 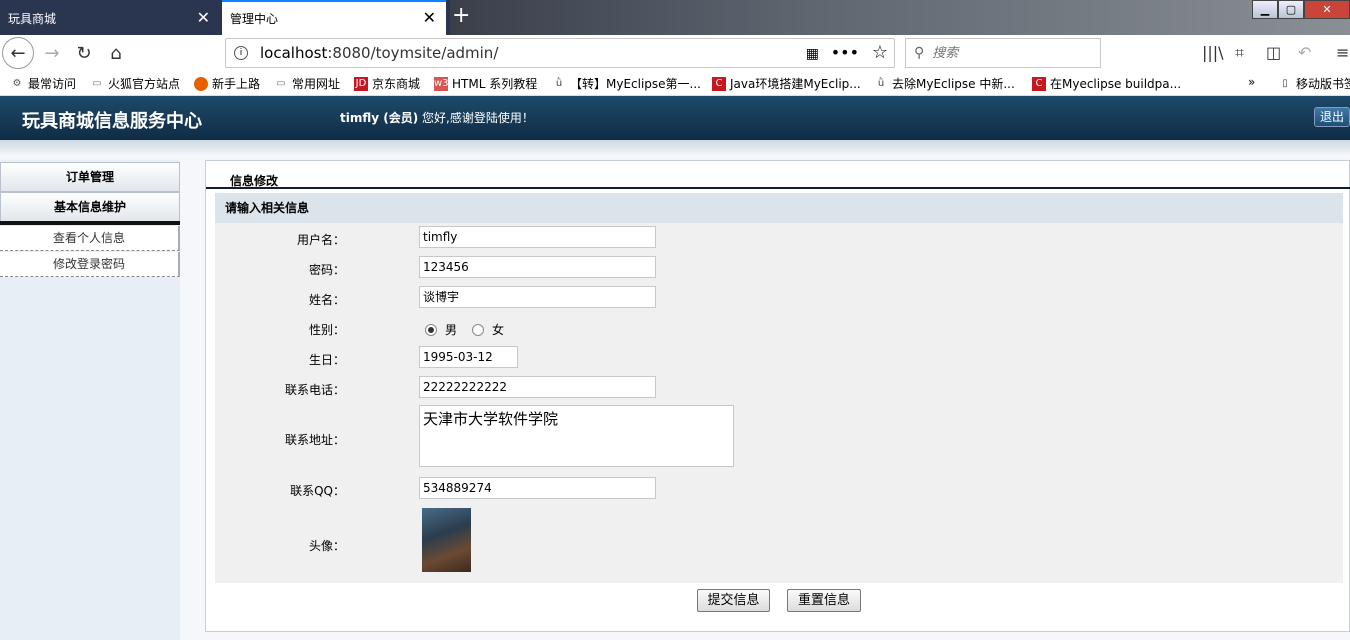 I want to click on reset-button: 重置信息, so click(x=824, y=600).